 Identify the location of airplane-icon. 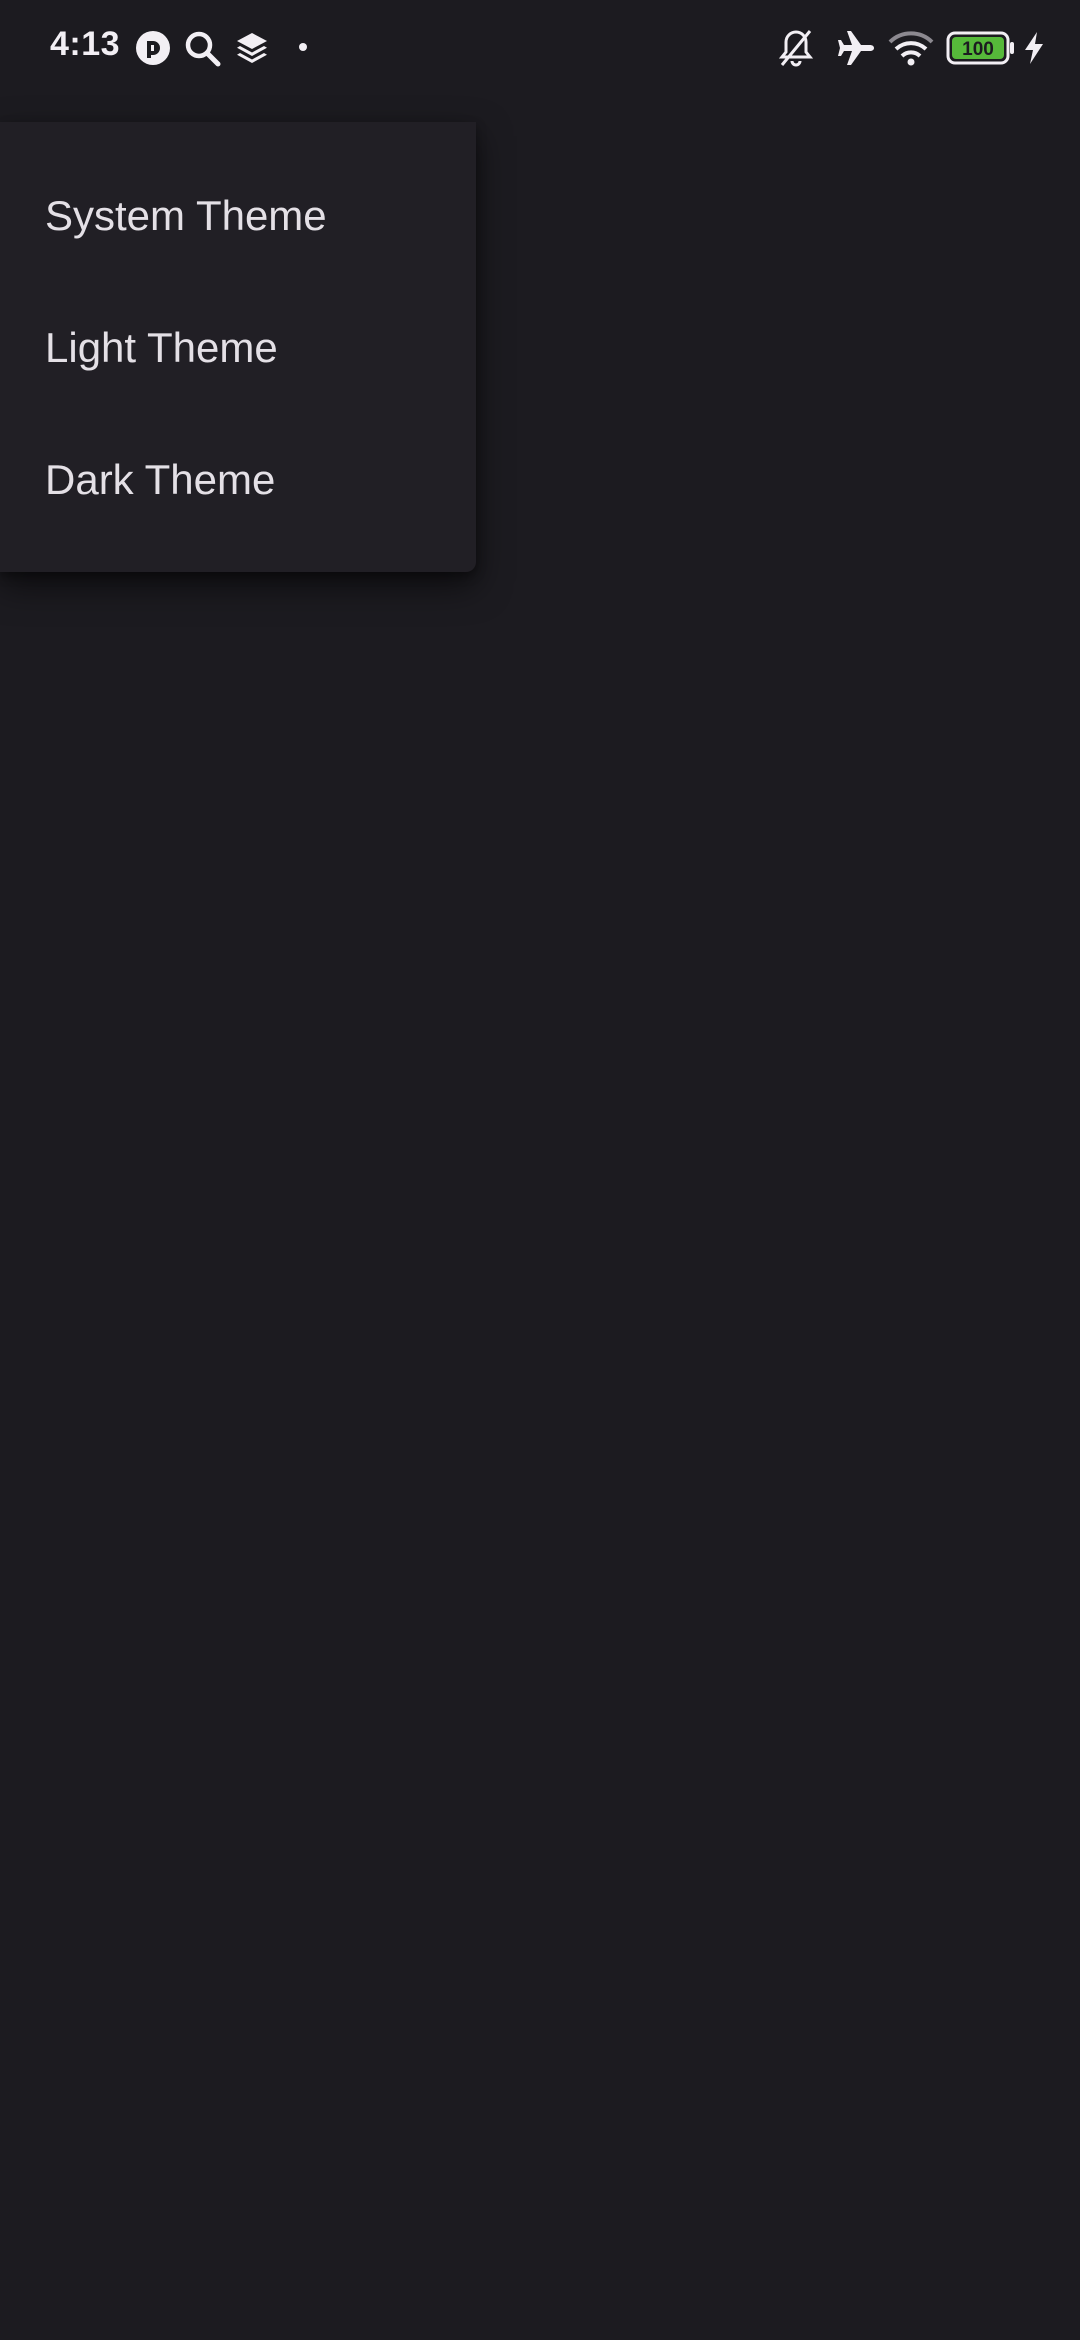
(856, 48).